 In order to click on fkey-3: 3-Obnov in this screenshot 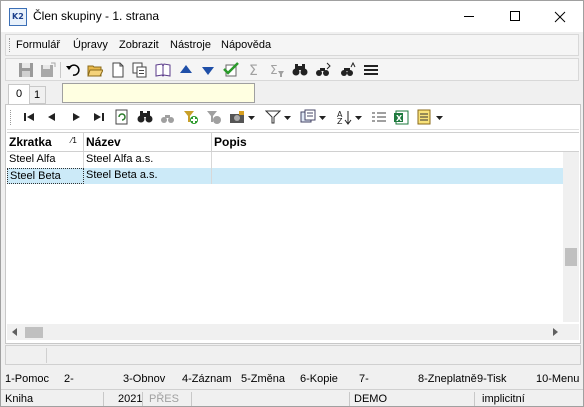, I will do `click(144, 379)`.